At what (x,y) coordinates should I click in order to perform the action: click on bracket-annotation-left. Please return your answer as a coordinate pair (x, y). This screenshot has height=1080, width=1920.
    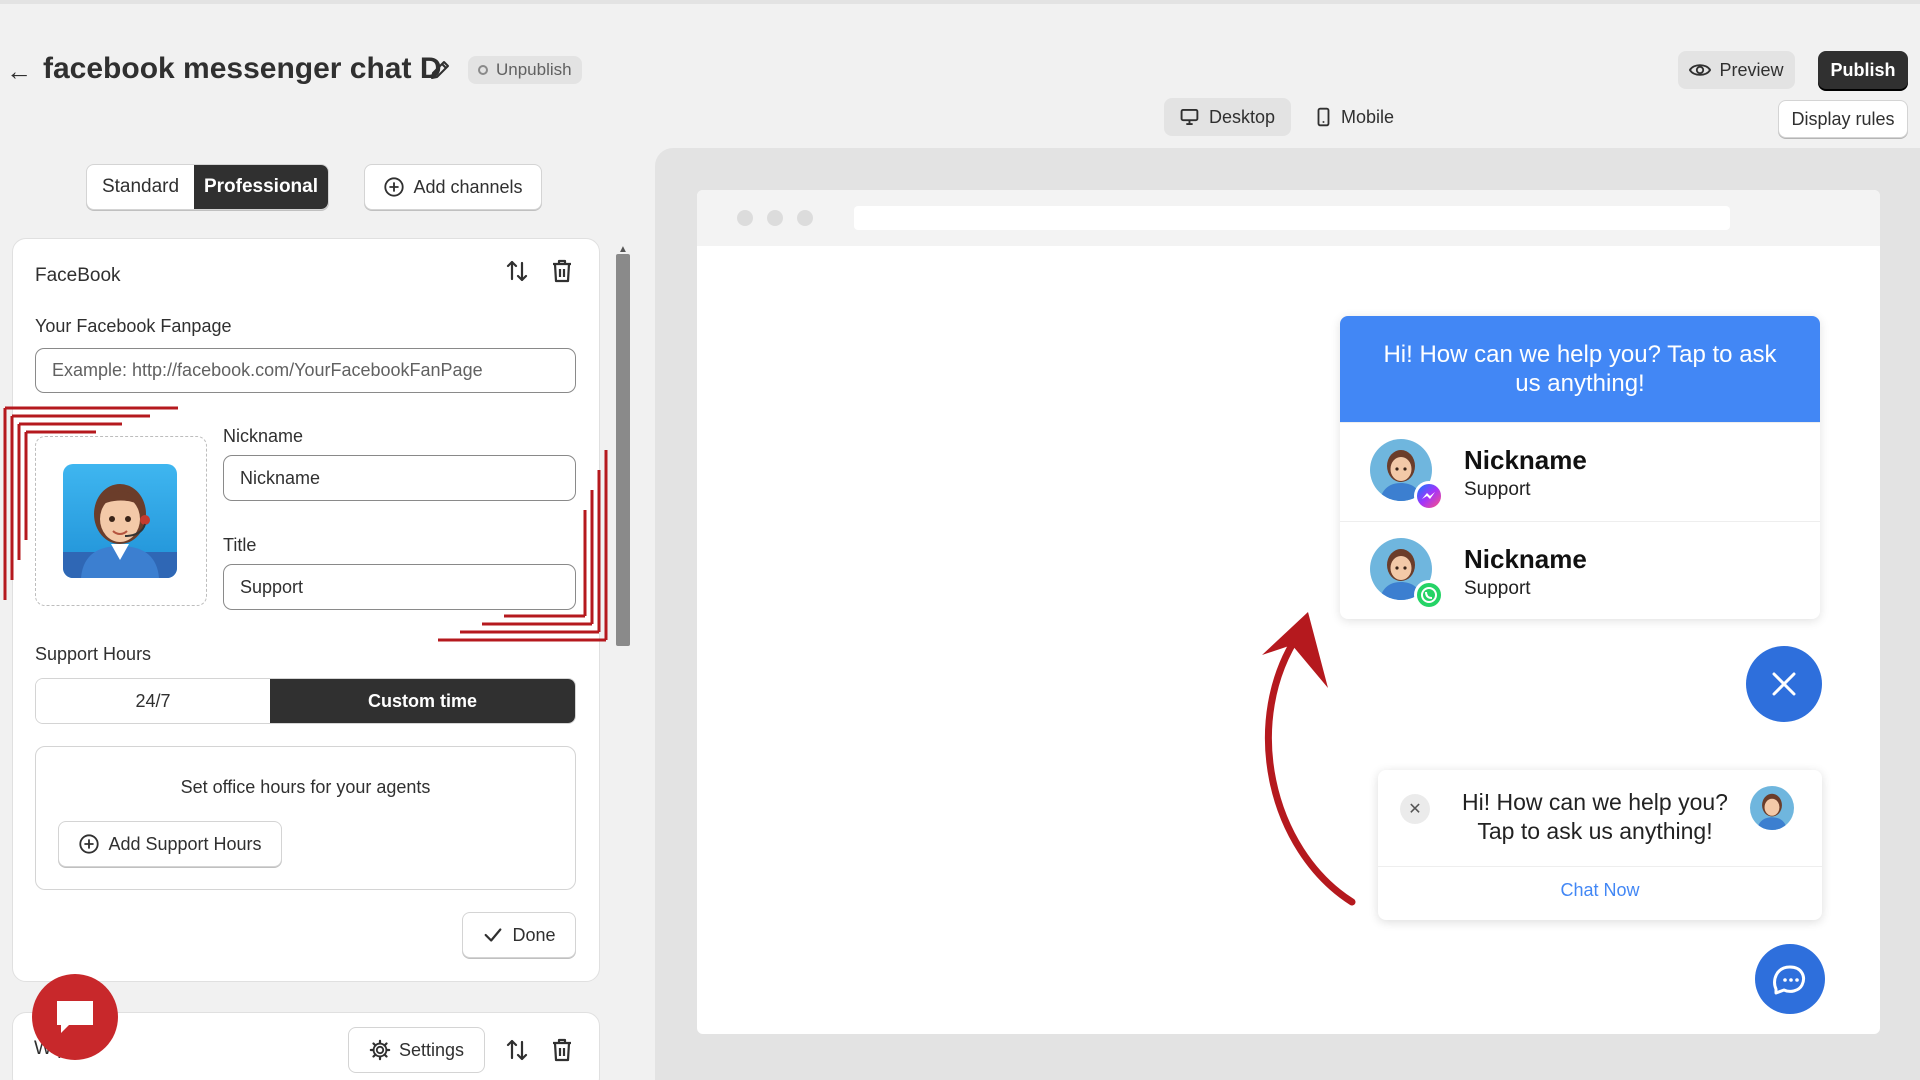
    Looking at the image, I should click on (90, 503).